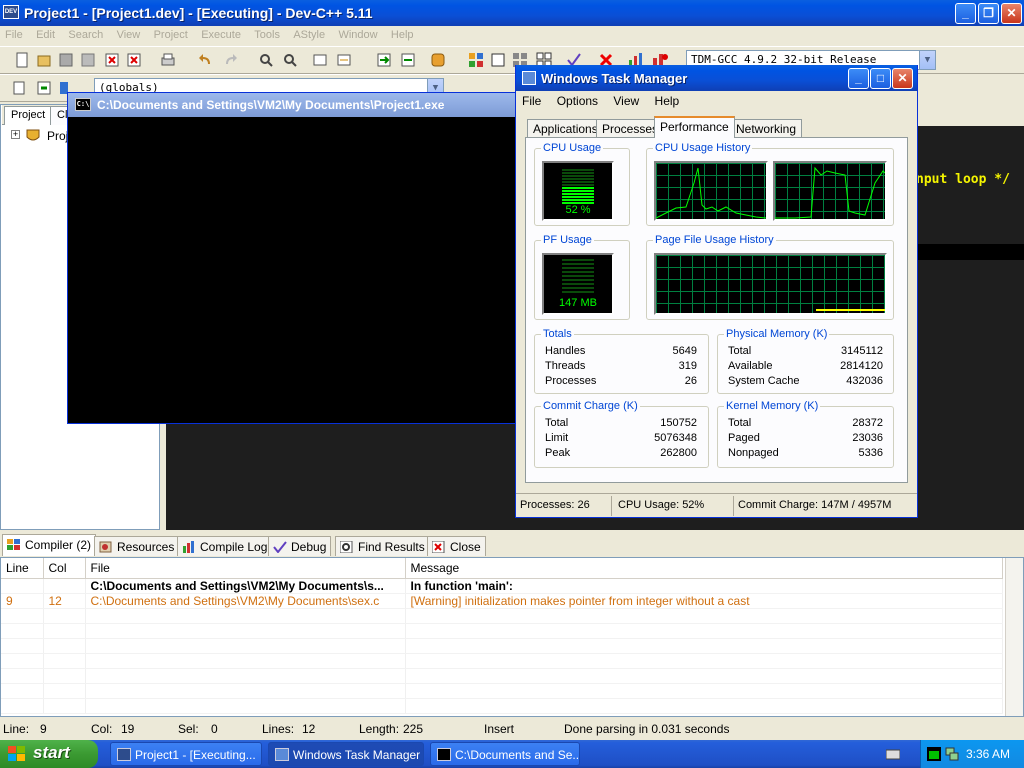 This screenshot has width=1024, height=768. What do you see at coordinates (129, 33) in the screenshot?
I see `menu-view: View` at bounding box center [129, 33].